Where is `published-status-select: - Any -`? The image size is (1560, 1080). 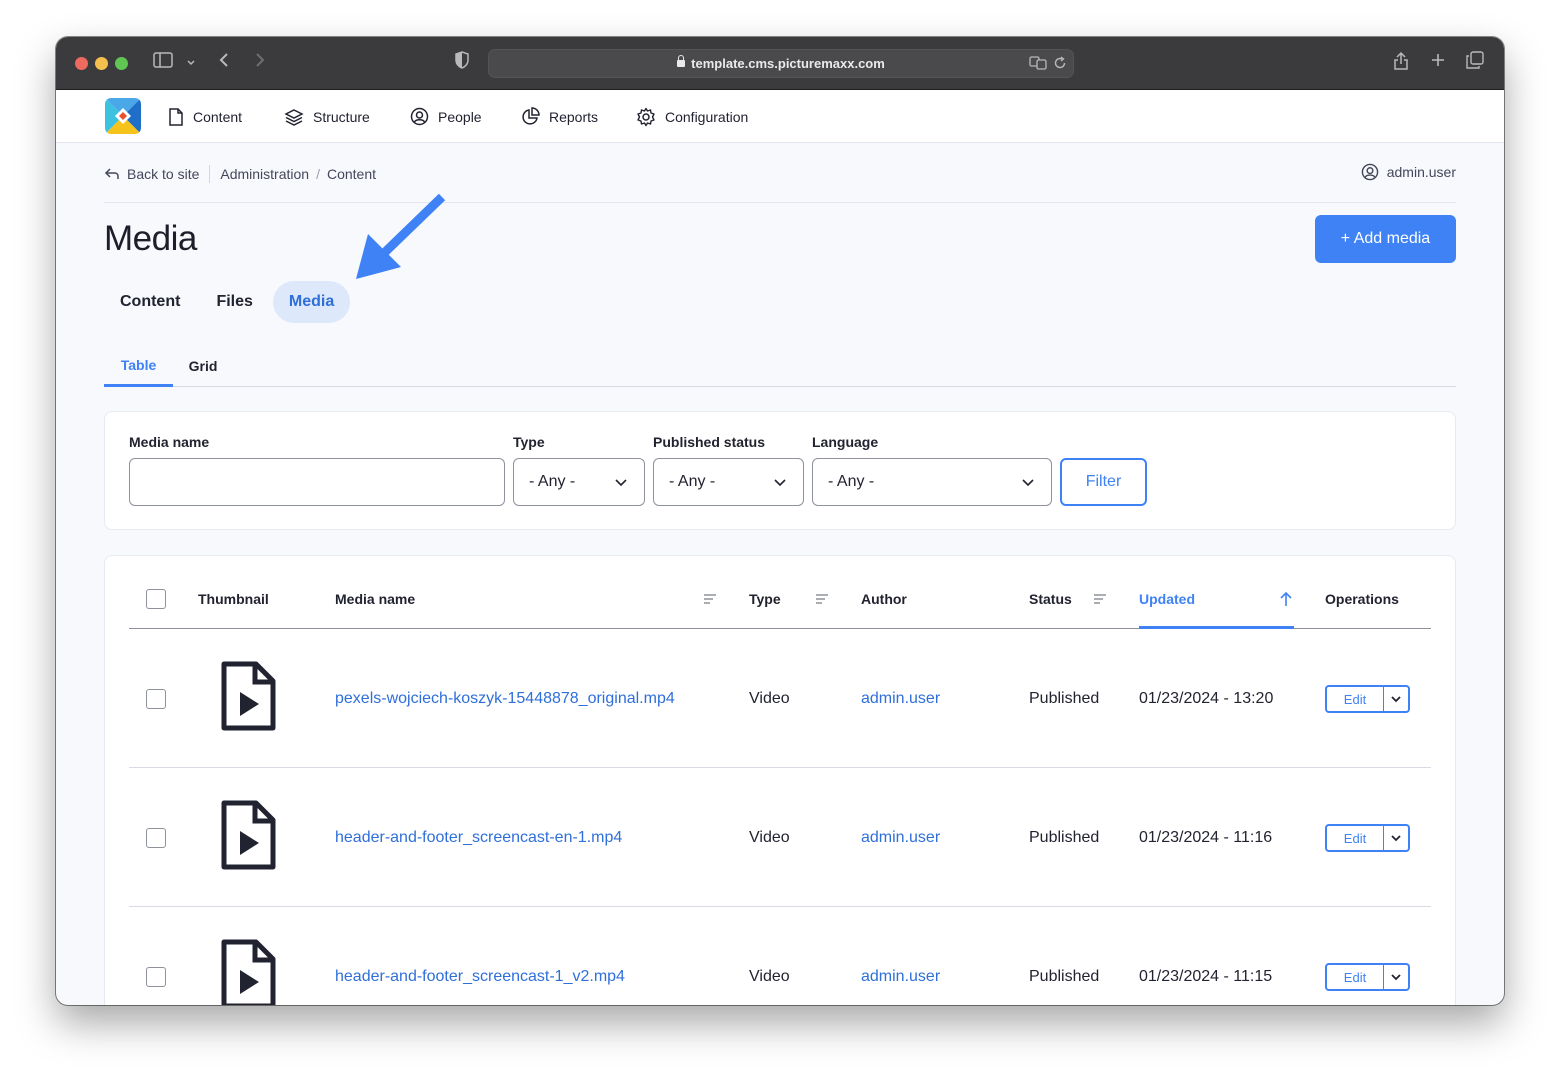 published-status-select: - Any - is located at coordinates (728, 482).